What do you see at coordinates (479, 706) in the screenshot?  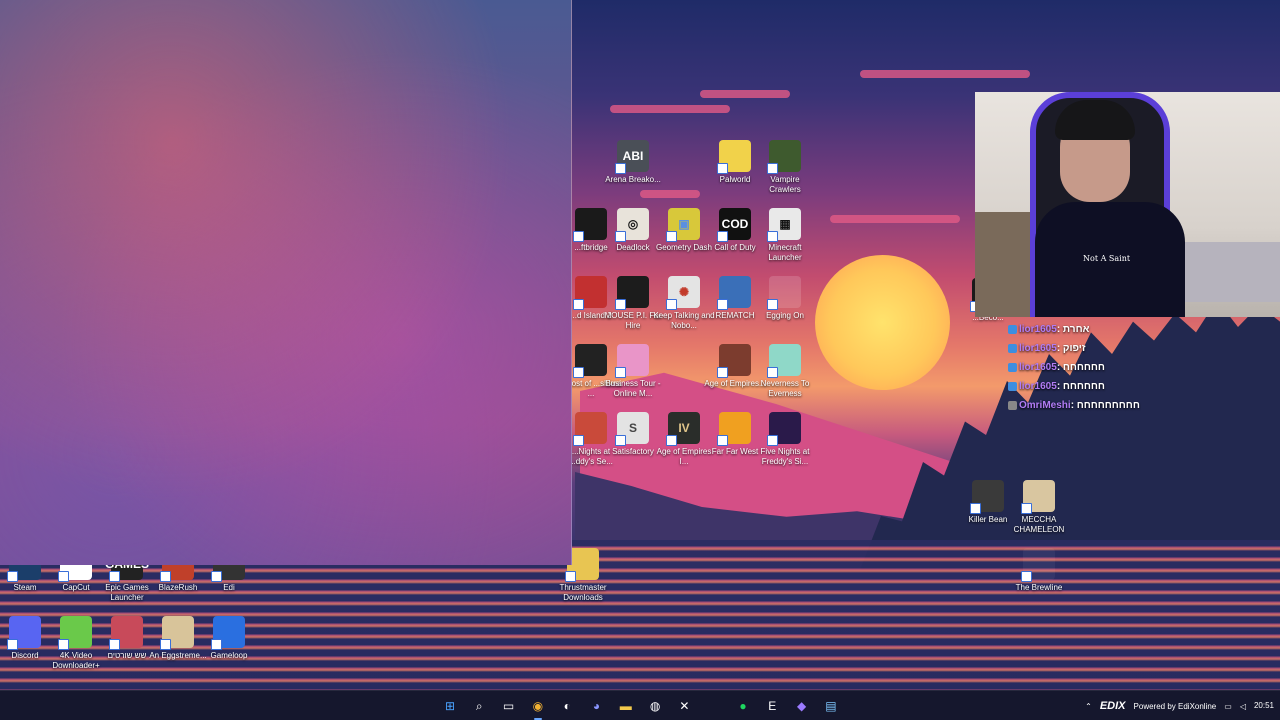 I see `taskbar-search-icon: ⌕` at bounding box center [479, 706].